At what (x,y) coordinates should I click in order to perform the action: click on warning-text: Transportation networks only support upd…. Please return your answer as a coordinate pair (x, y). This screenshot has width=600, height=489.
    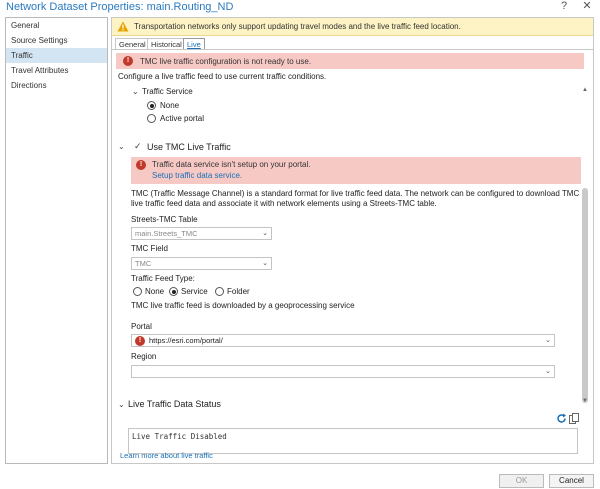
    Looking at the image, I should click on (297, 26).